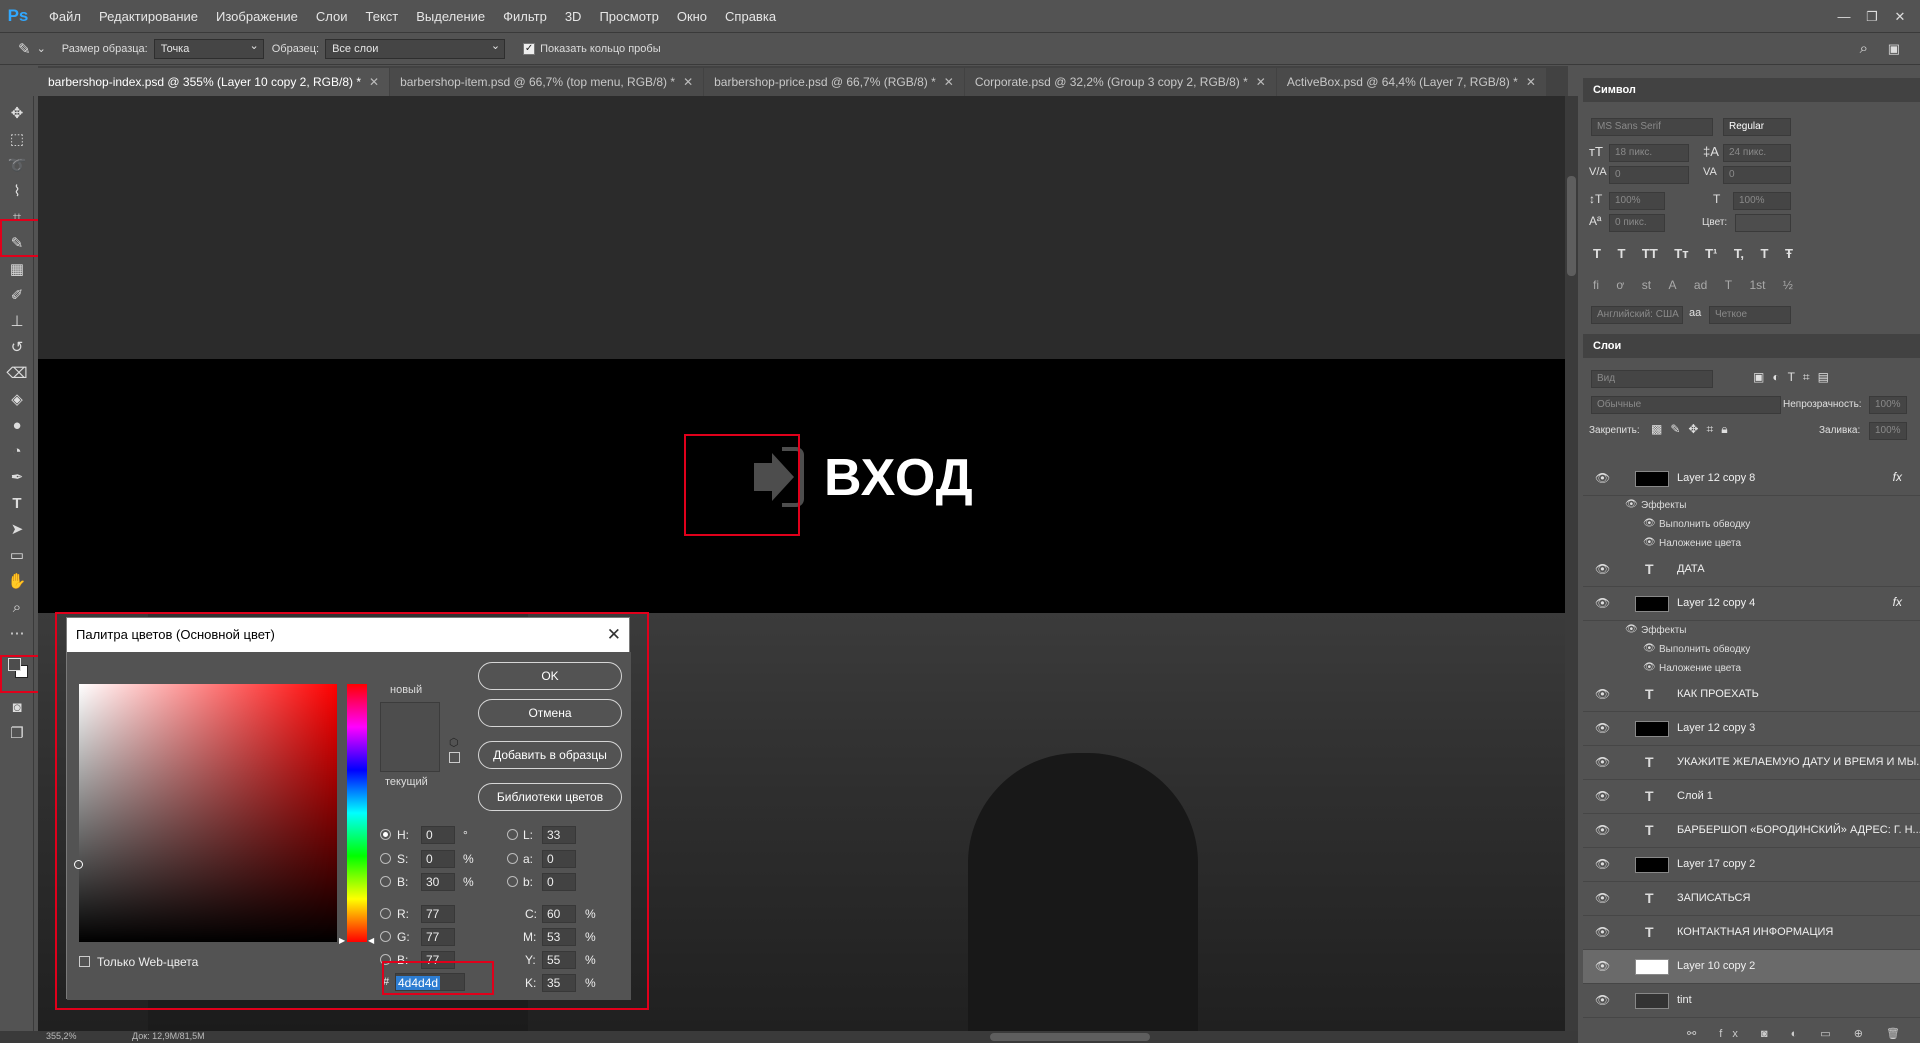  I want to click on style-button: Ŧ, so click(1789, 253).